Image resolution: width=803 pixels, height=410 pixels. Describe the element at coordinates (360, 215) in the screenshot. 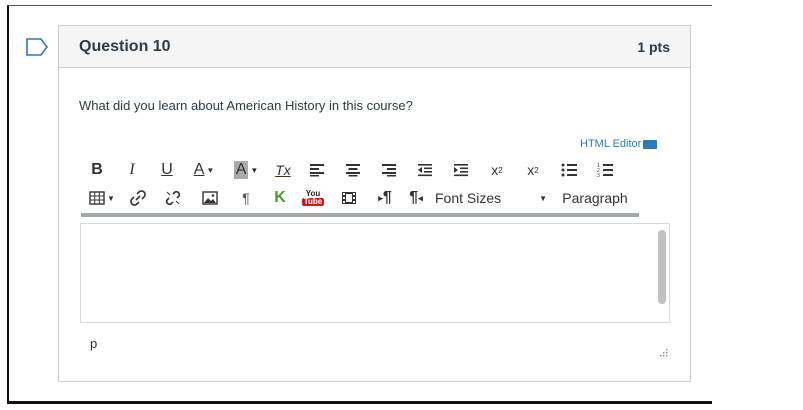

I see `toolbar-divider` at that location.